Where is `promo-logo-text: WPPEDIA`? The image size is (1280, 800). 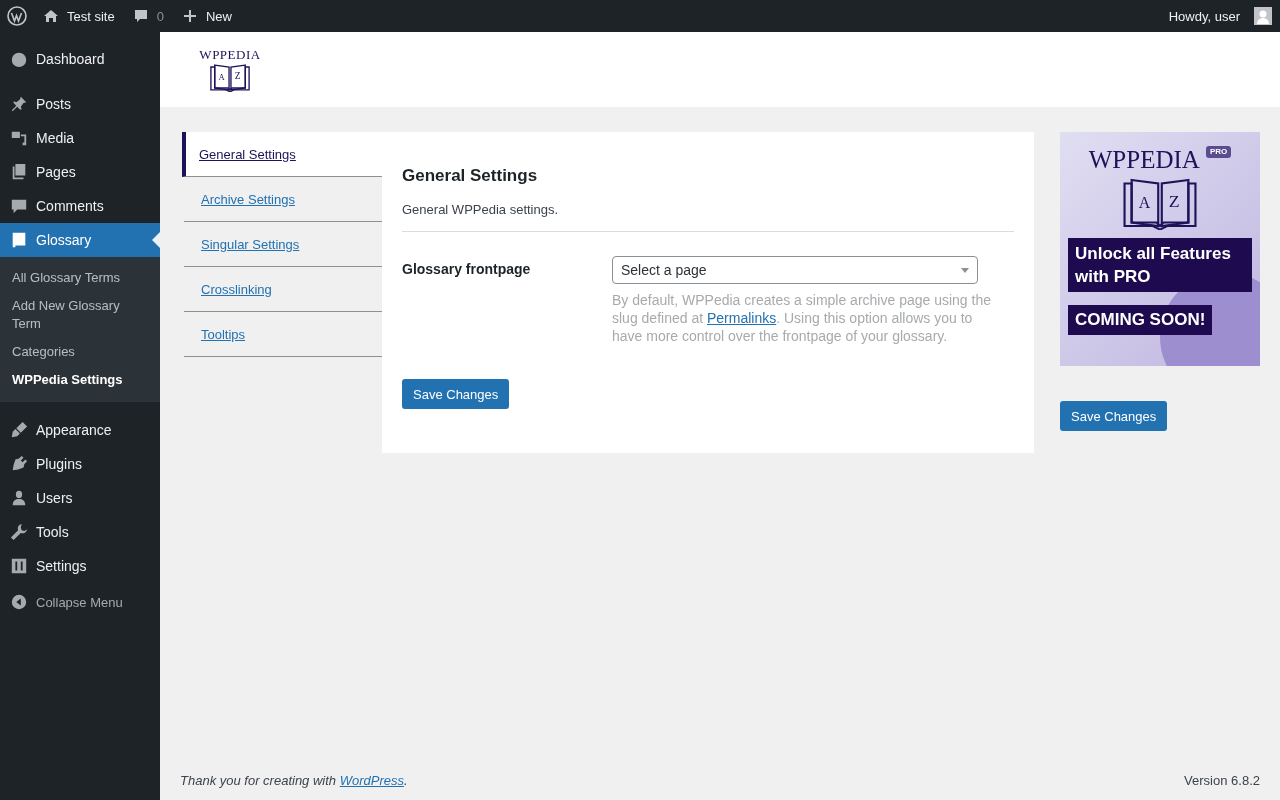 promo-logo-text: WPPEDIA is located at coordinates (1144, 160).